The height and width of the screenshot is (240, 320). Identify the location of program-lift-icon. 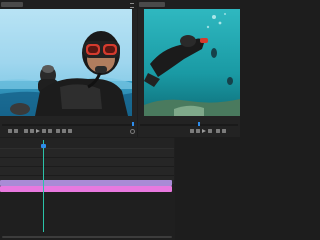
(218, 131).